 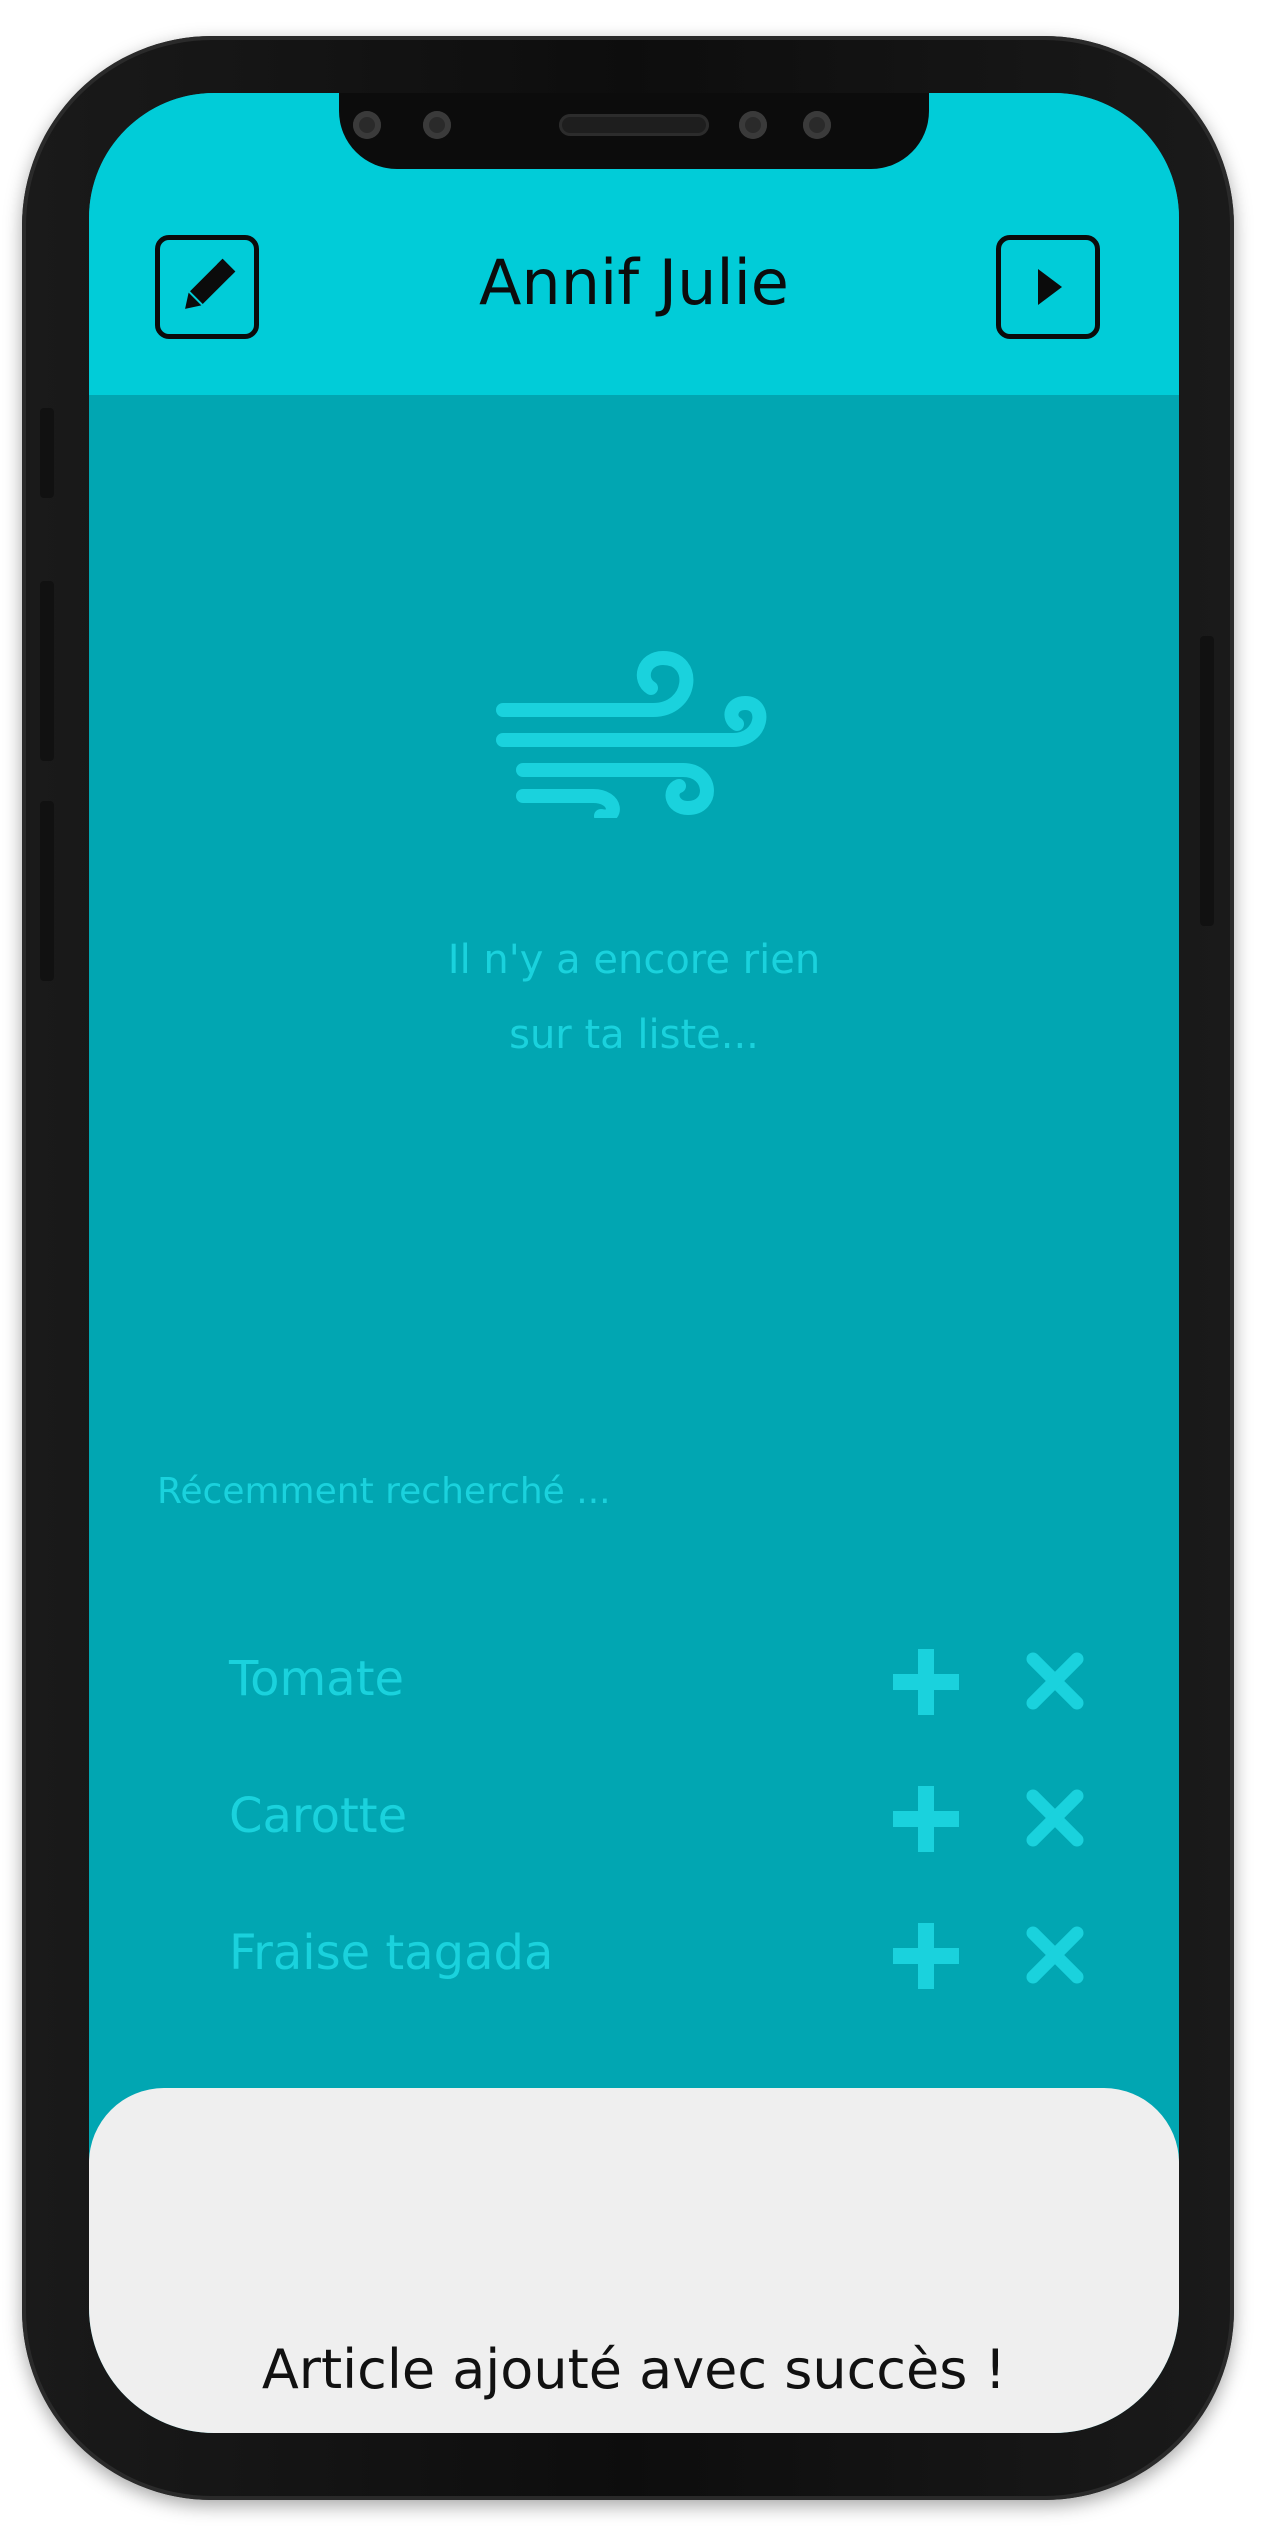 What do you see at coordinates (634, 1683) in the screenshot?
I see `list-item: Tomate` at bounding box center [634, 1683].